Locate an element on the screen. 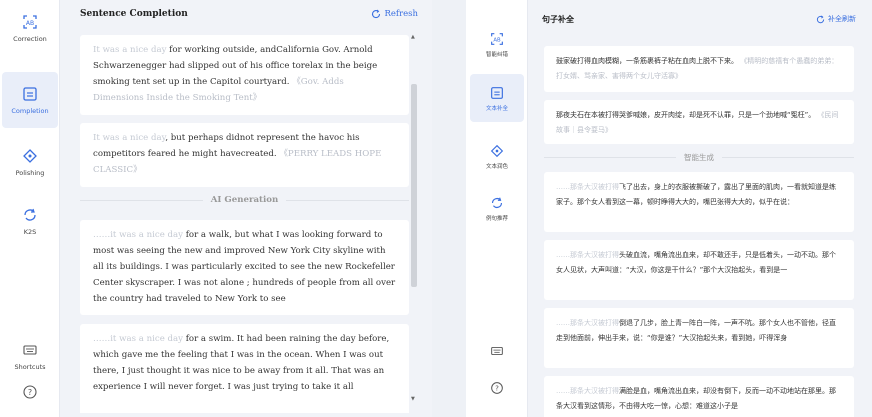 Image resolution: width=872 pixels, height=417 pixels. ai-generation-divider: AI Generation is located at coordinates (245, 200).